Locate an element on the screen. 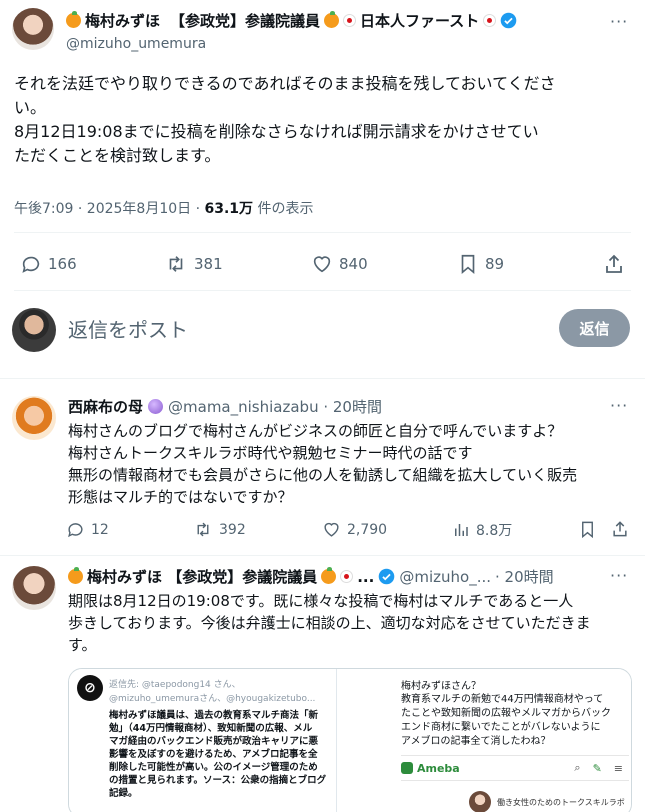  author-handle: @mizuho_umemura is located at coordinates (136, 44).